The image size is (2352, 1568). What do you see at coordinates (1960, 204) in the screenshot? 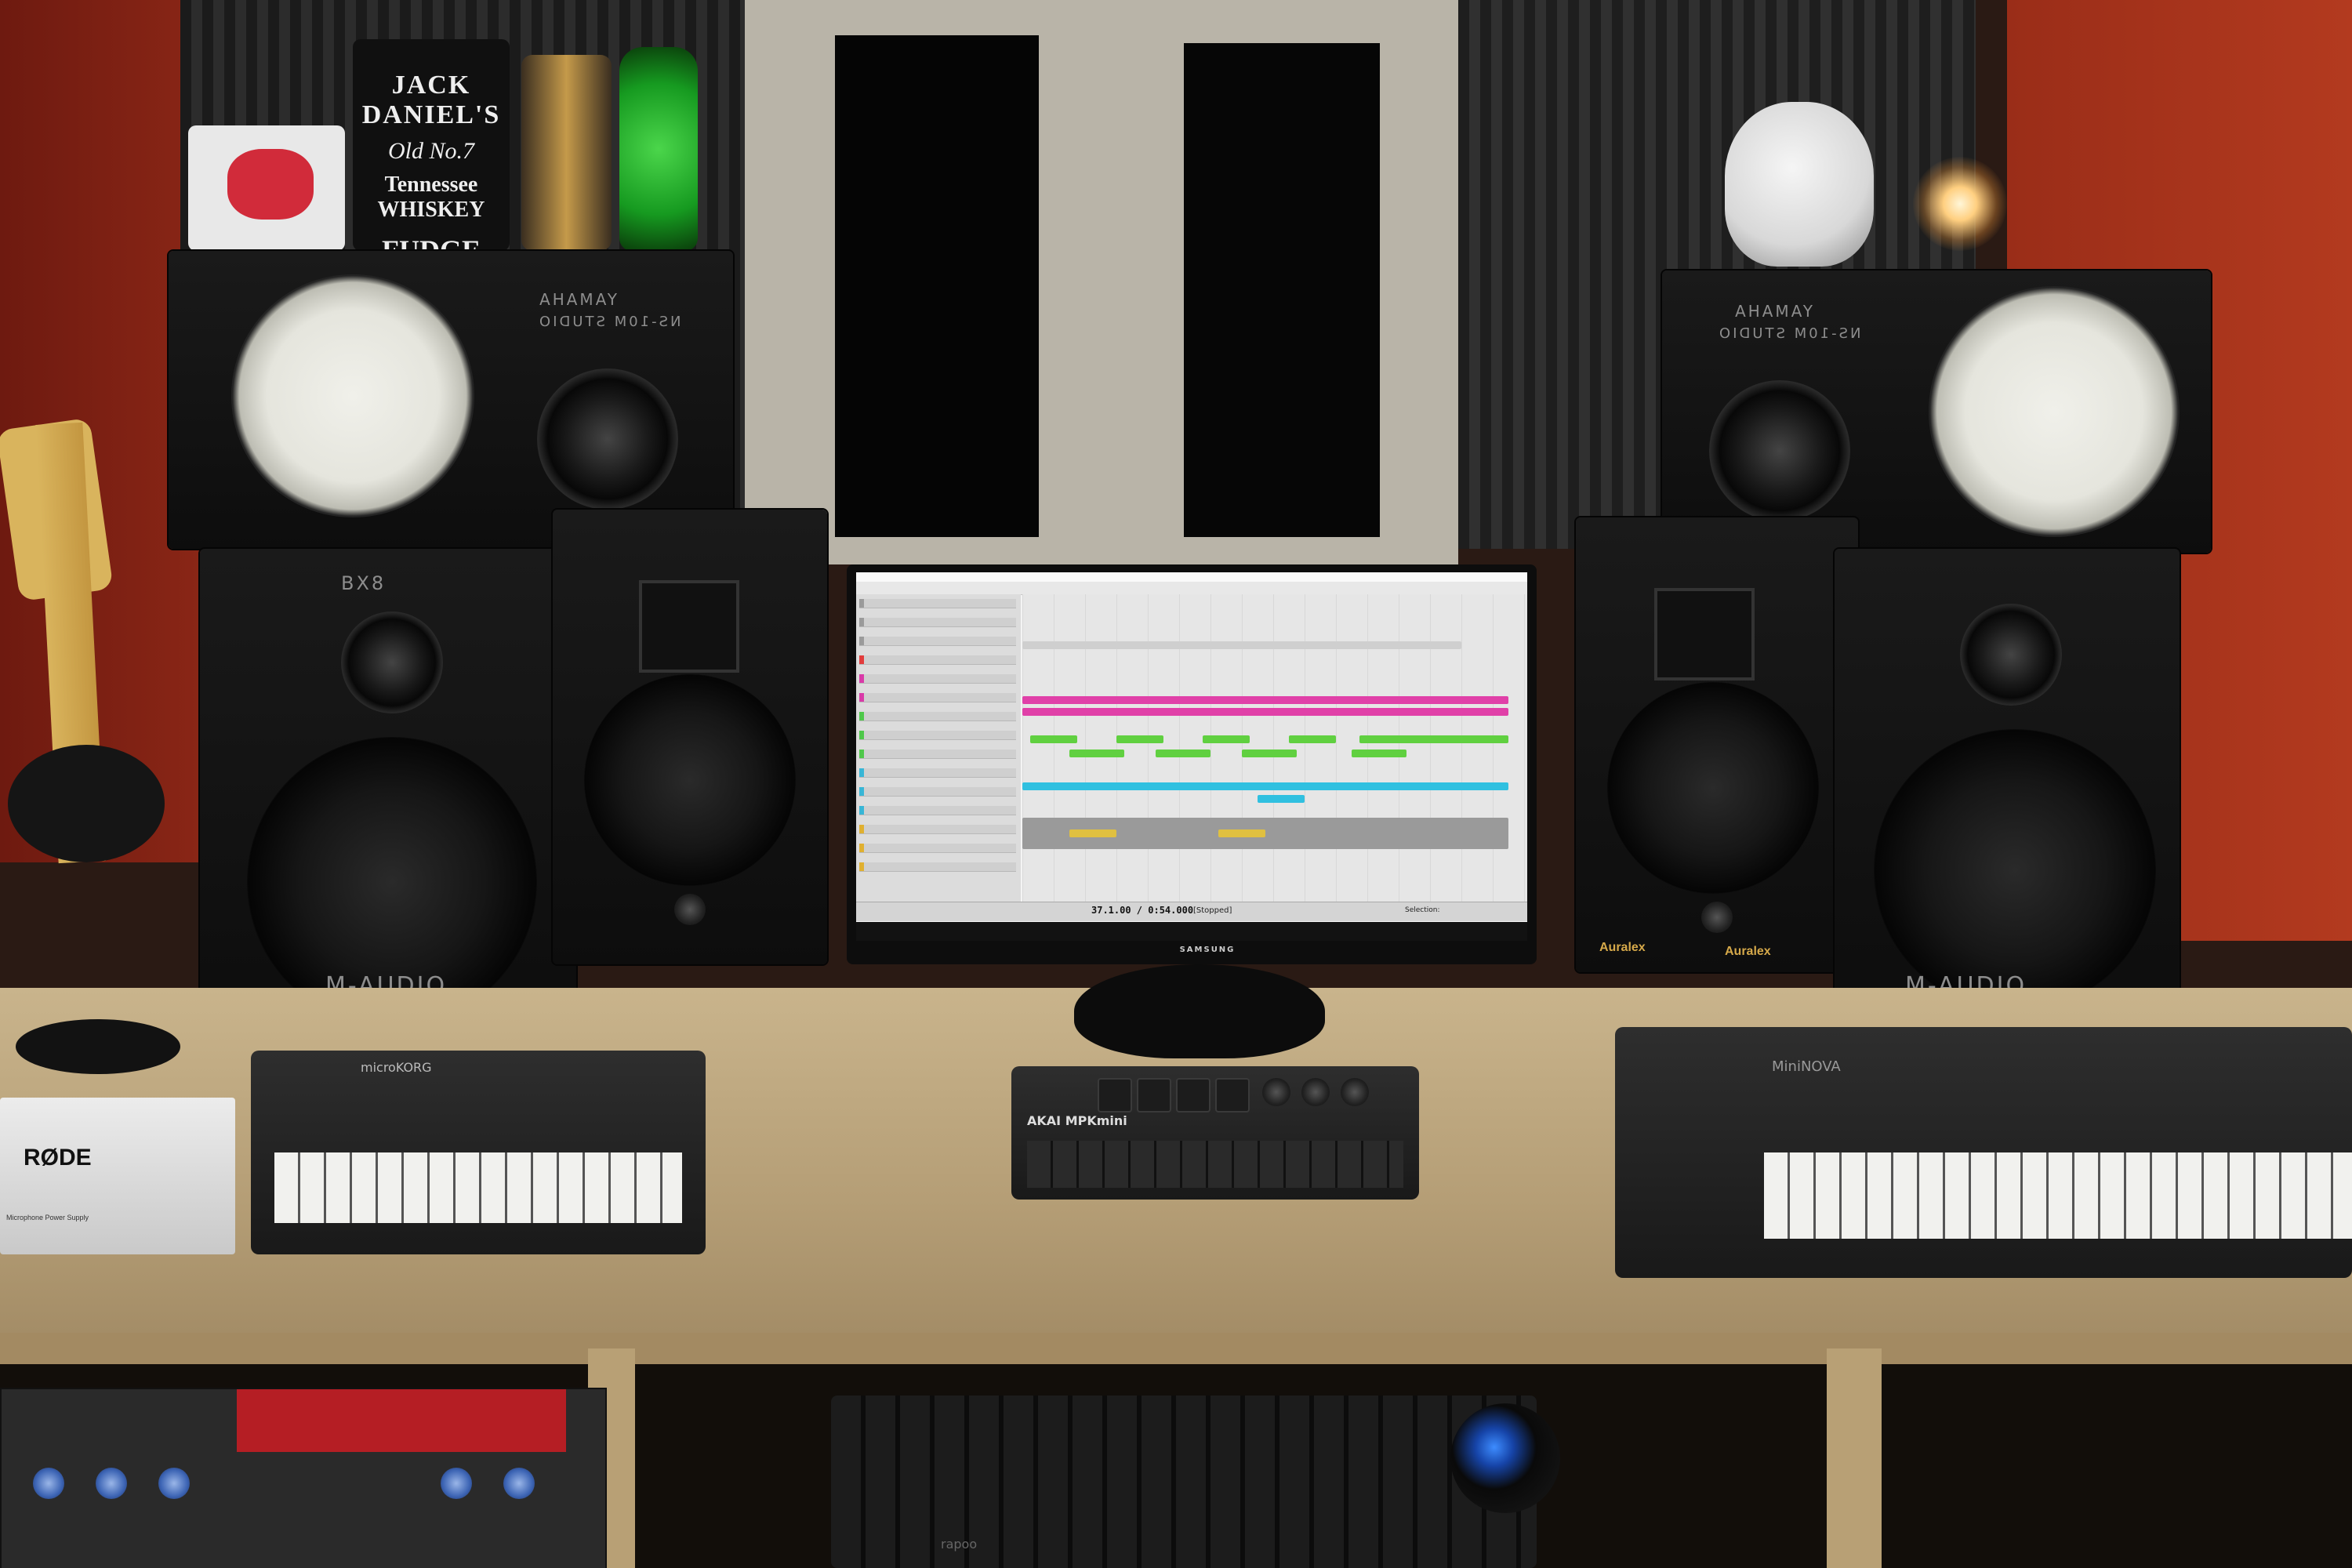
I see `wall-lamp-glow` at bounding box center [1960, 204].